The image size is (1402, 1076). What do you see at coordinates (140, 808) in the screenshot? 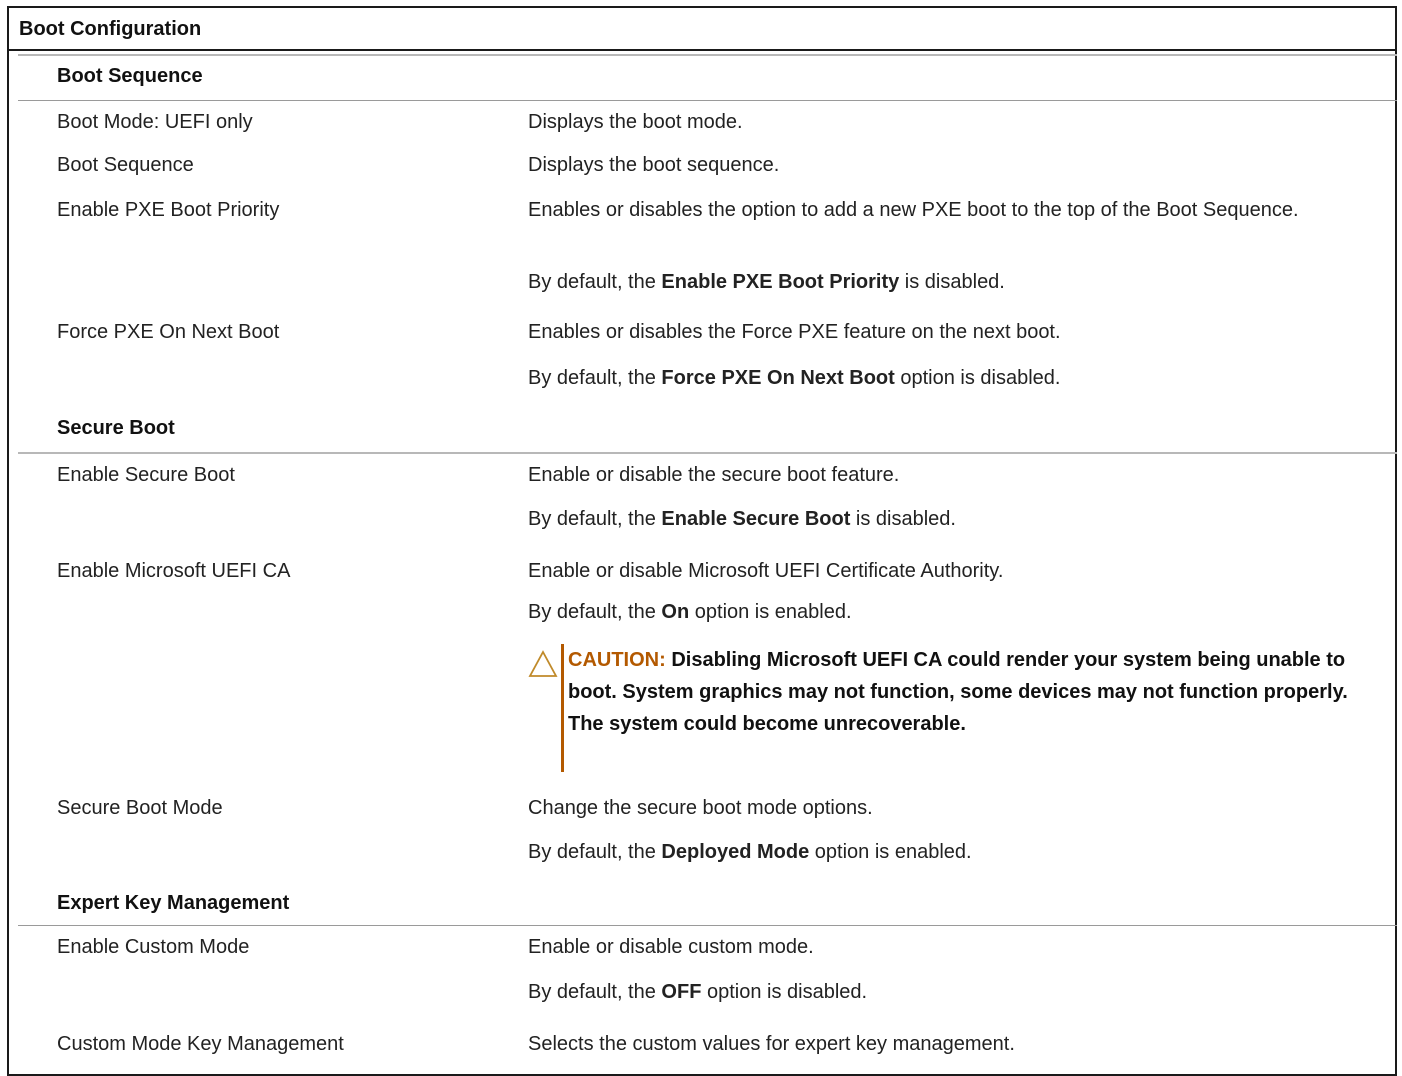
I see `option-secure-boot-mode: Secure Boot Mode` at bounding box center [140, 808].